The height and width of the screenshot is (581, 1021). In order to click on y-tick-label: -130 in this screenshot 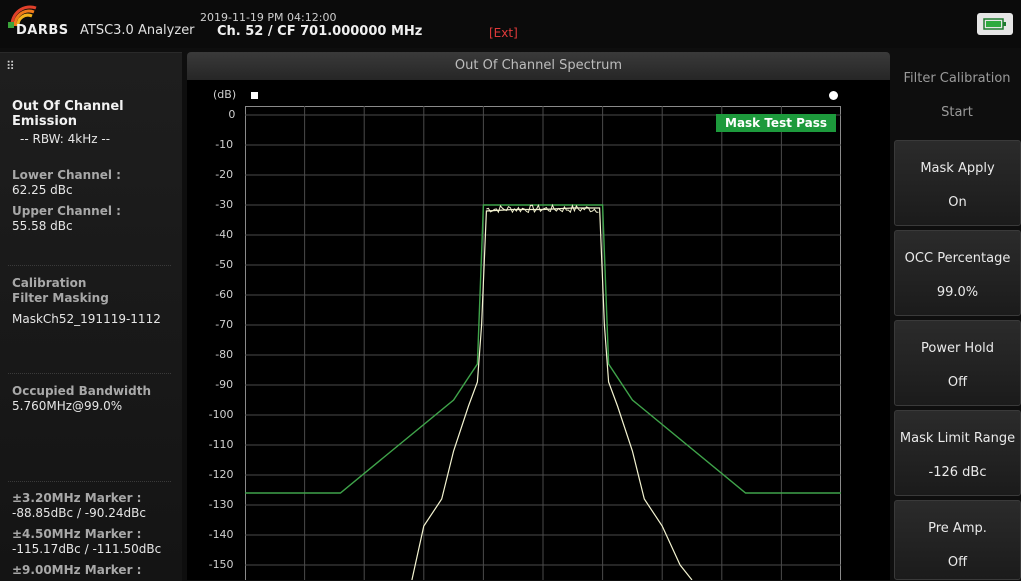, I will do `click(221, 504)`.